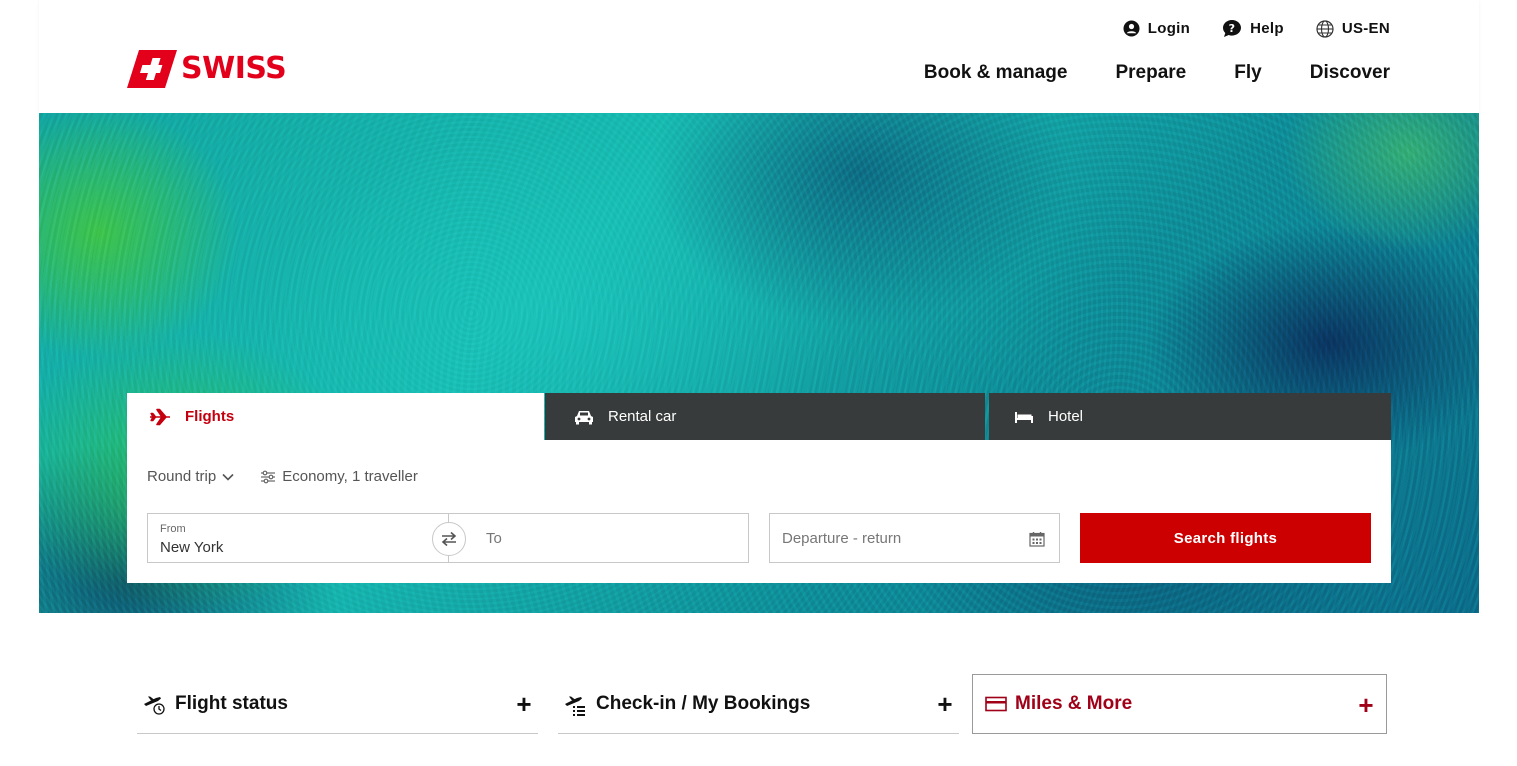 Image resolution: width=1517 pixels, height=766 pixels. I want to click on login-link: Login, so click(1156, 28).